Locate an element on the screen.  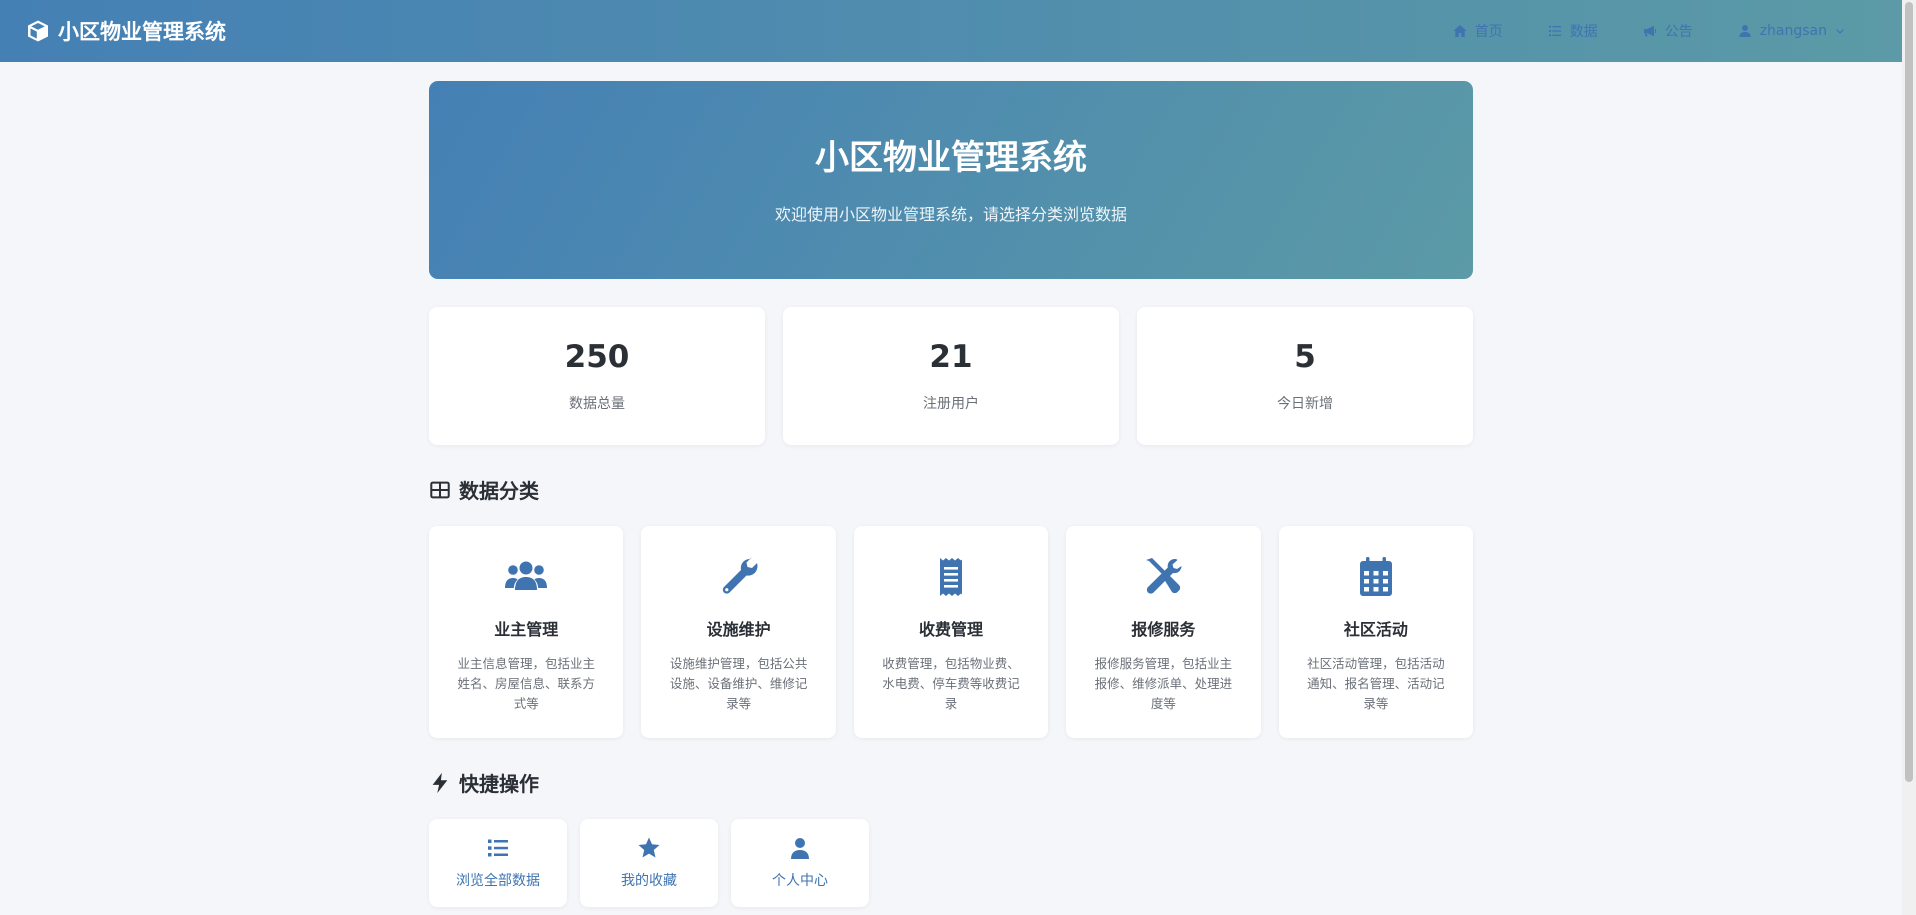
bolt-icon is located at coordinates (440, 782).